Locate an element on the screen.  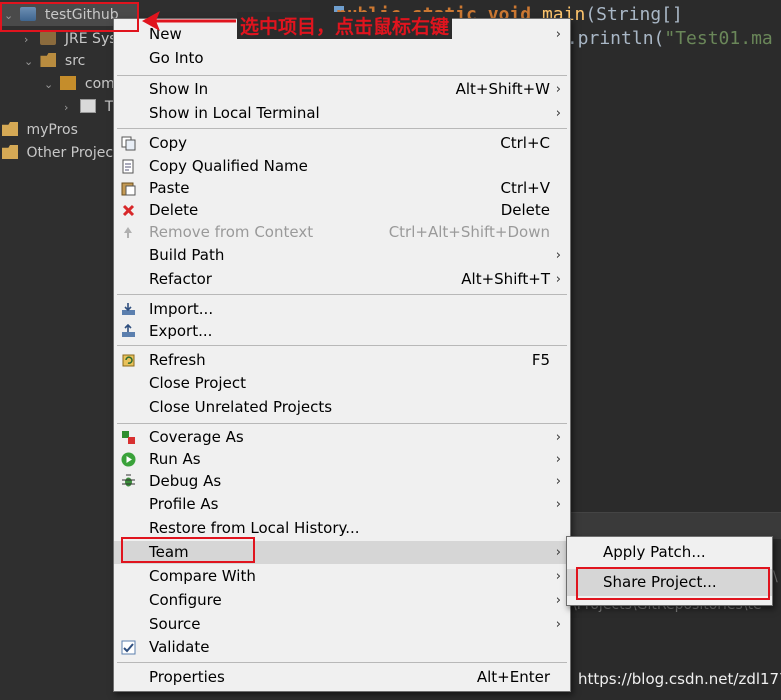
paste-icon is located at coordinates (128, 189).